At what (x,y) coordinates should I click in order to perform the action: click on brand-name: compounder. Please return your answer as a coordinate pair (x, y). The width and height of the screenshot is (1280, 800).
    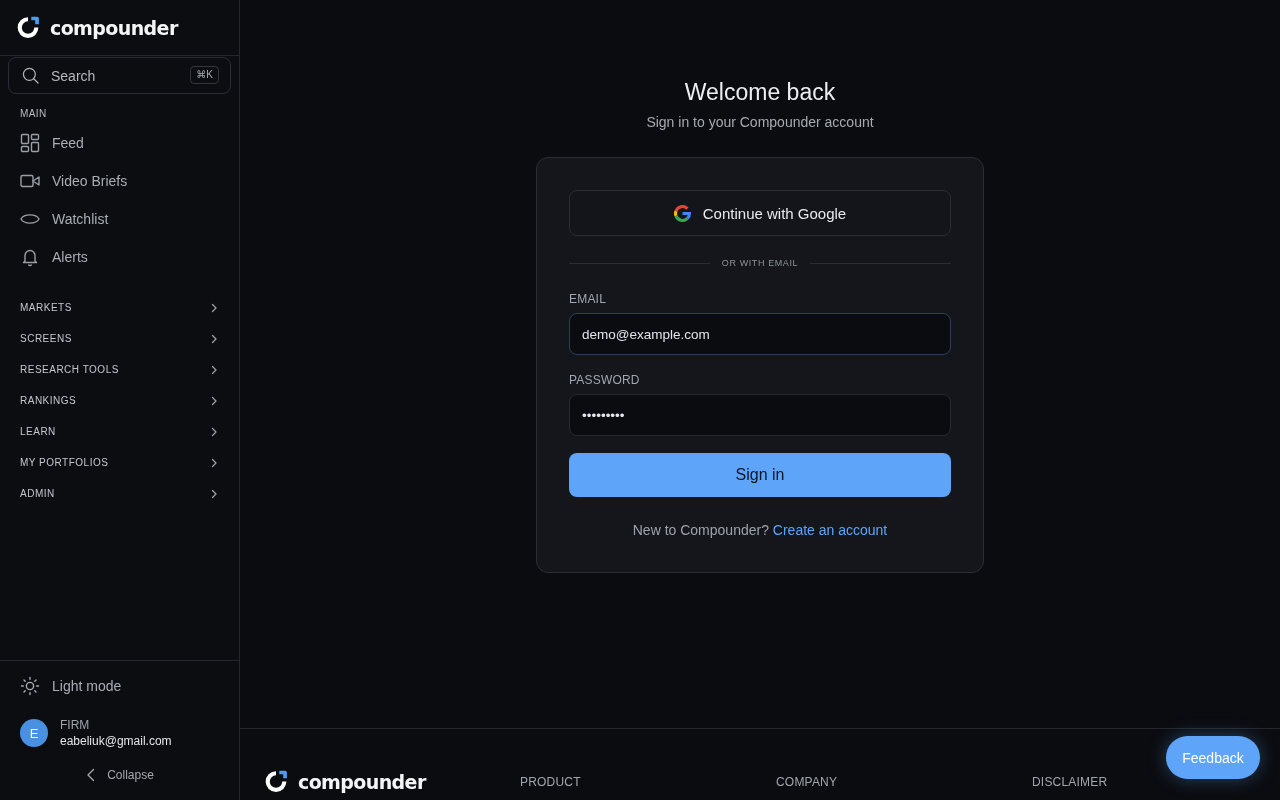
    Looking at the image, I should click on (114, 27).